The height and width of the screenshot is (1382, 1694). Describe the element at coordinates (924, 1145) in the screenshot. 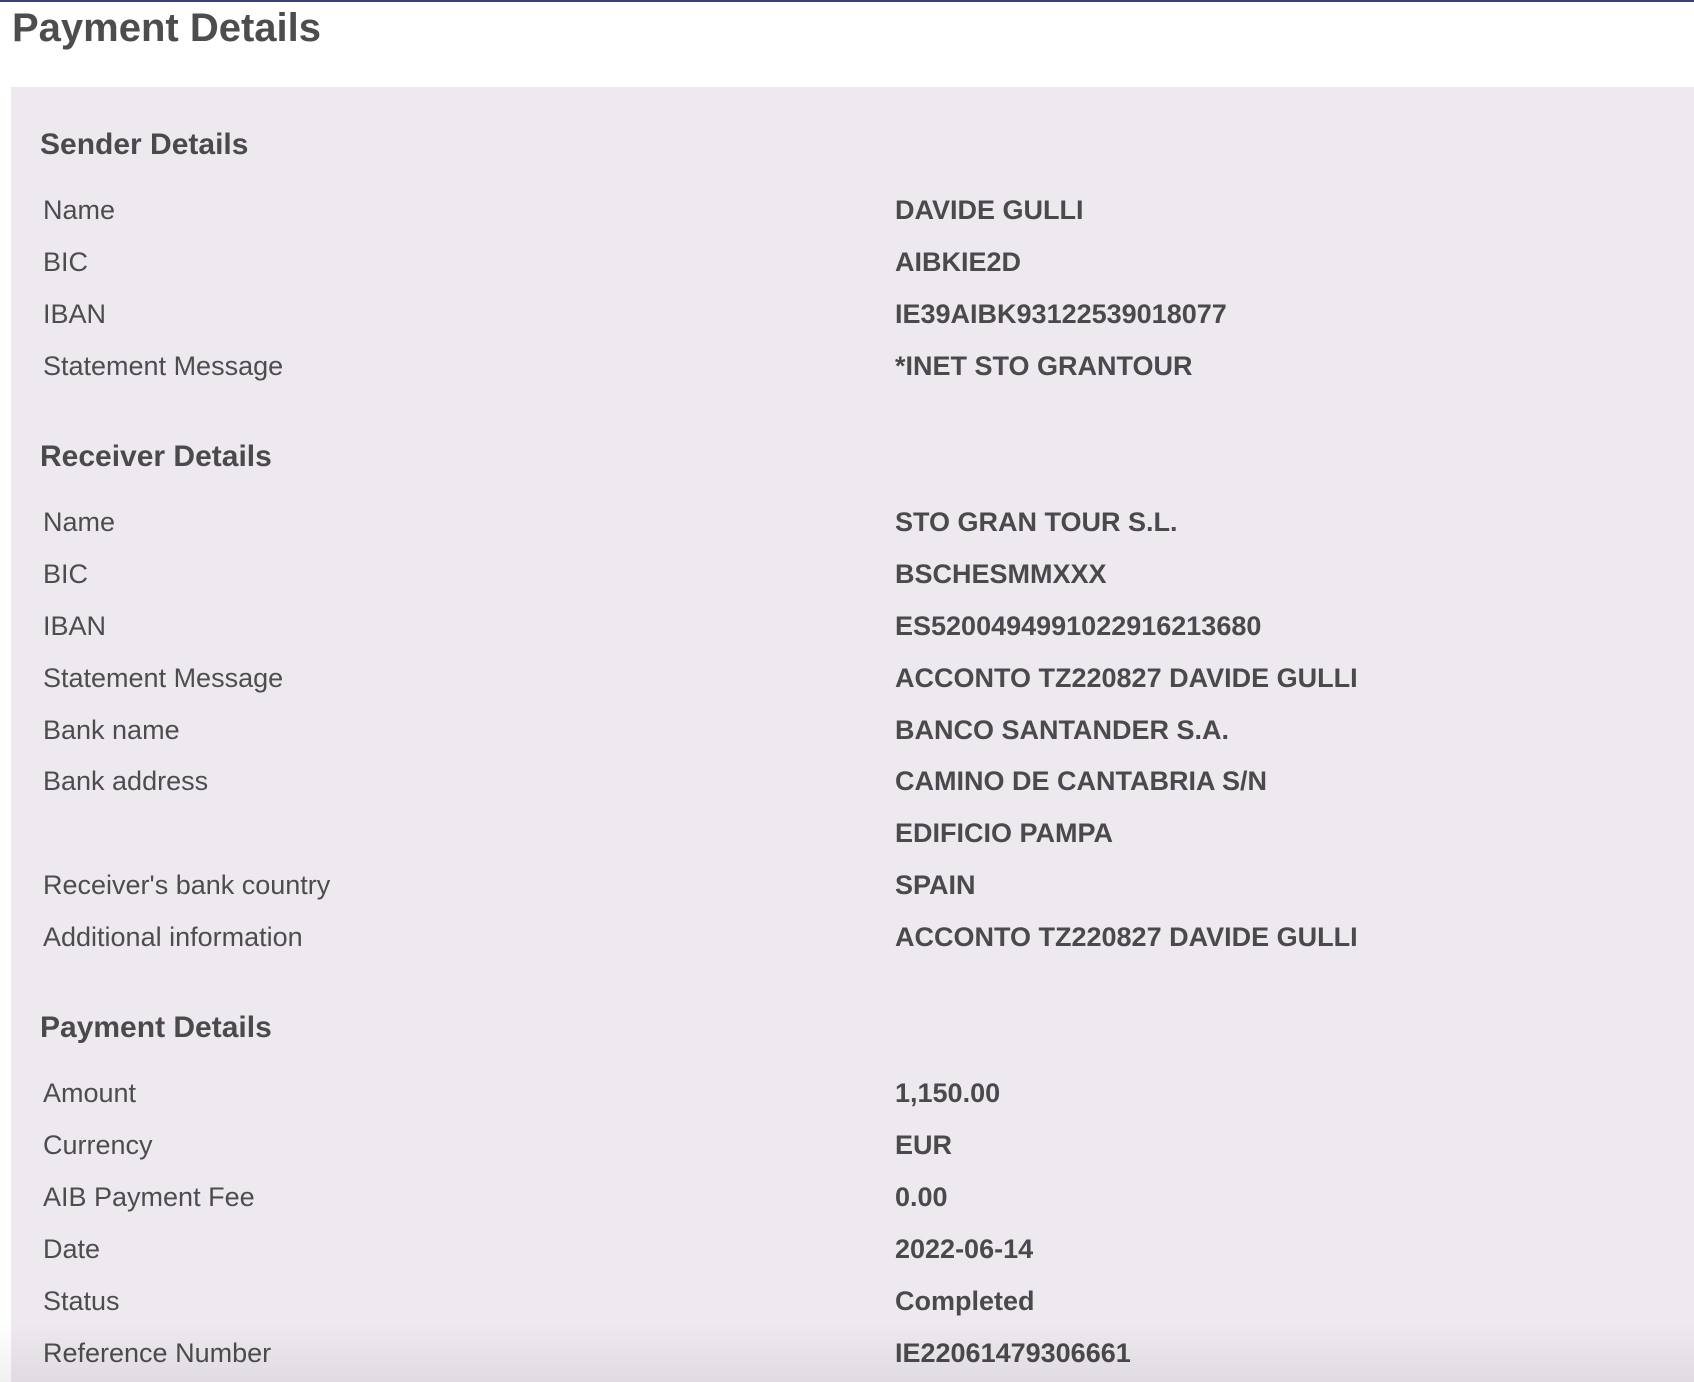

I see `currency-value: EUR` at that location.